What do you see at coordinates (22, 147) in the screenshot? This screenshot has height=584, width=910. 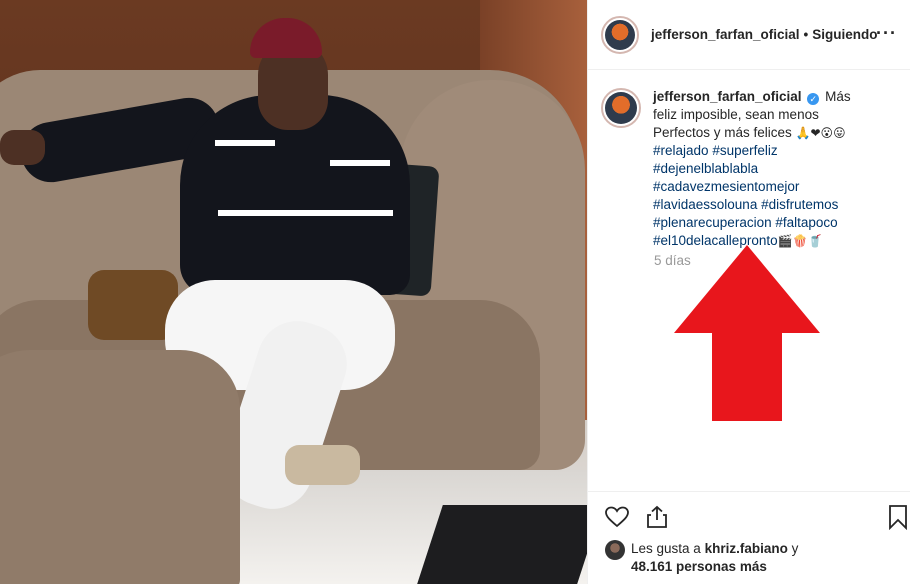 I see `person-hand` at bounding box center [22, 147].